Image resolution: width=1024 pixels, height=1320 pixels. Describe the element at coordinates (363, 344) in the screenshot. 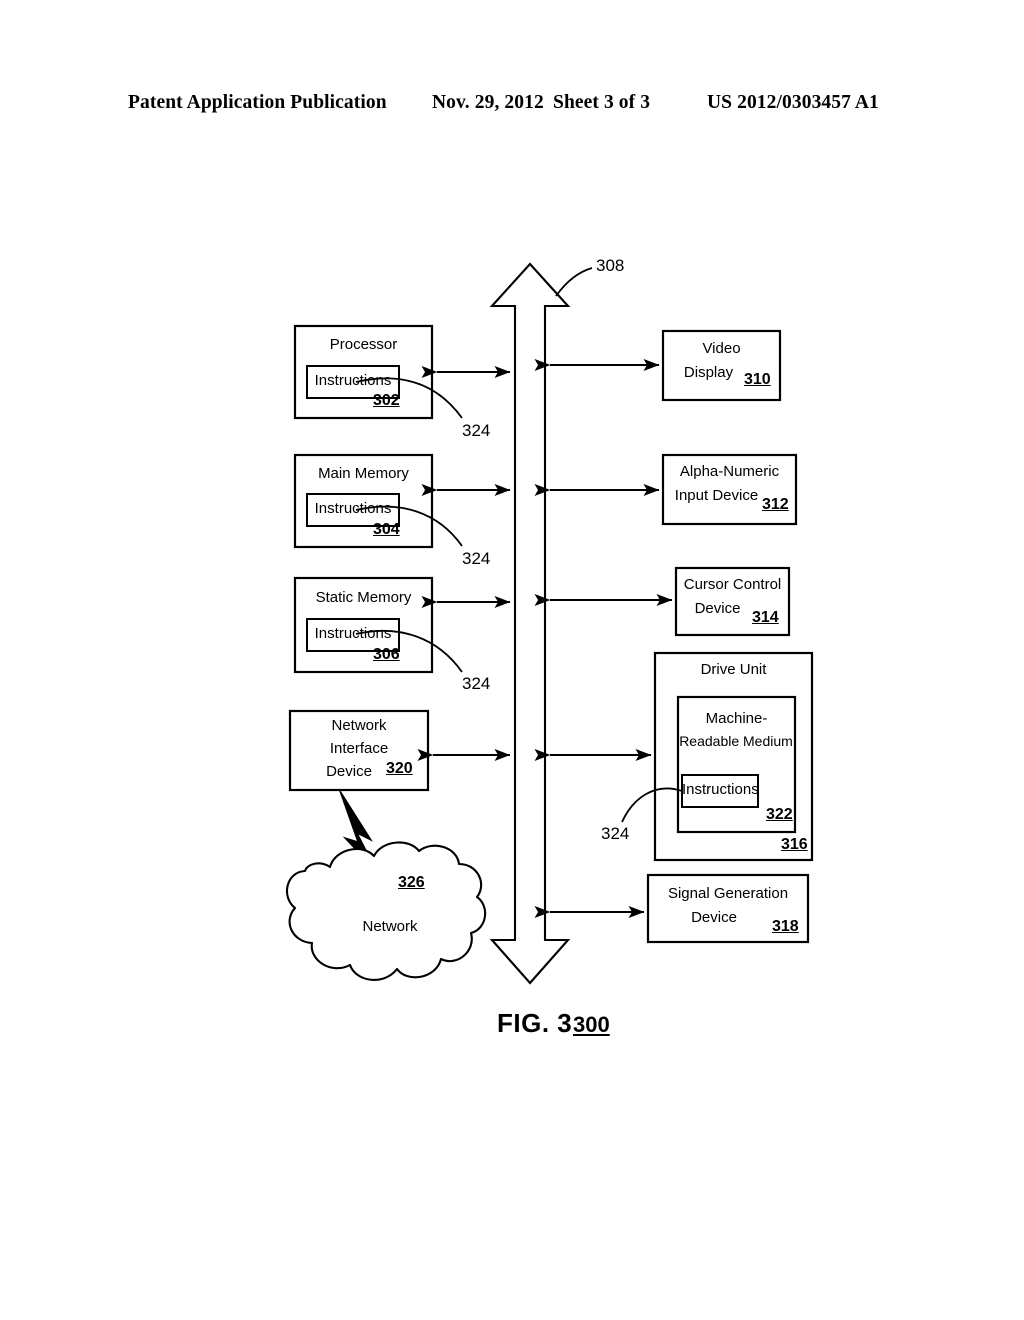

I see `processor-title: Processor` at that location.